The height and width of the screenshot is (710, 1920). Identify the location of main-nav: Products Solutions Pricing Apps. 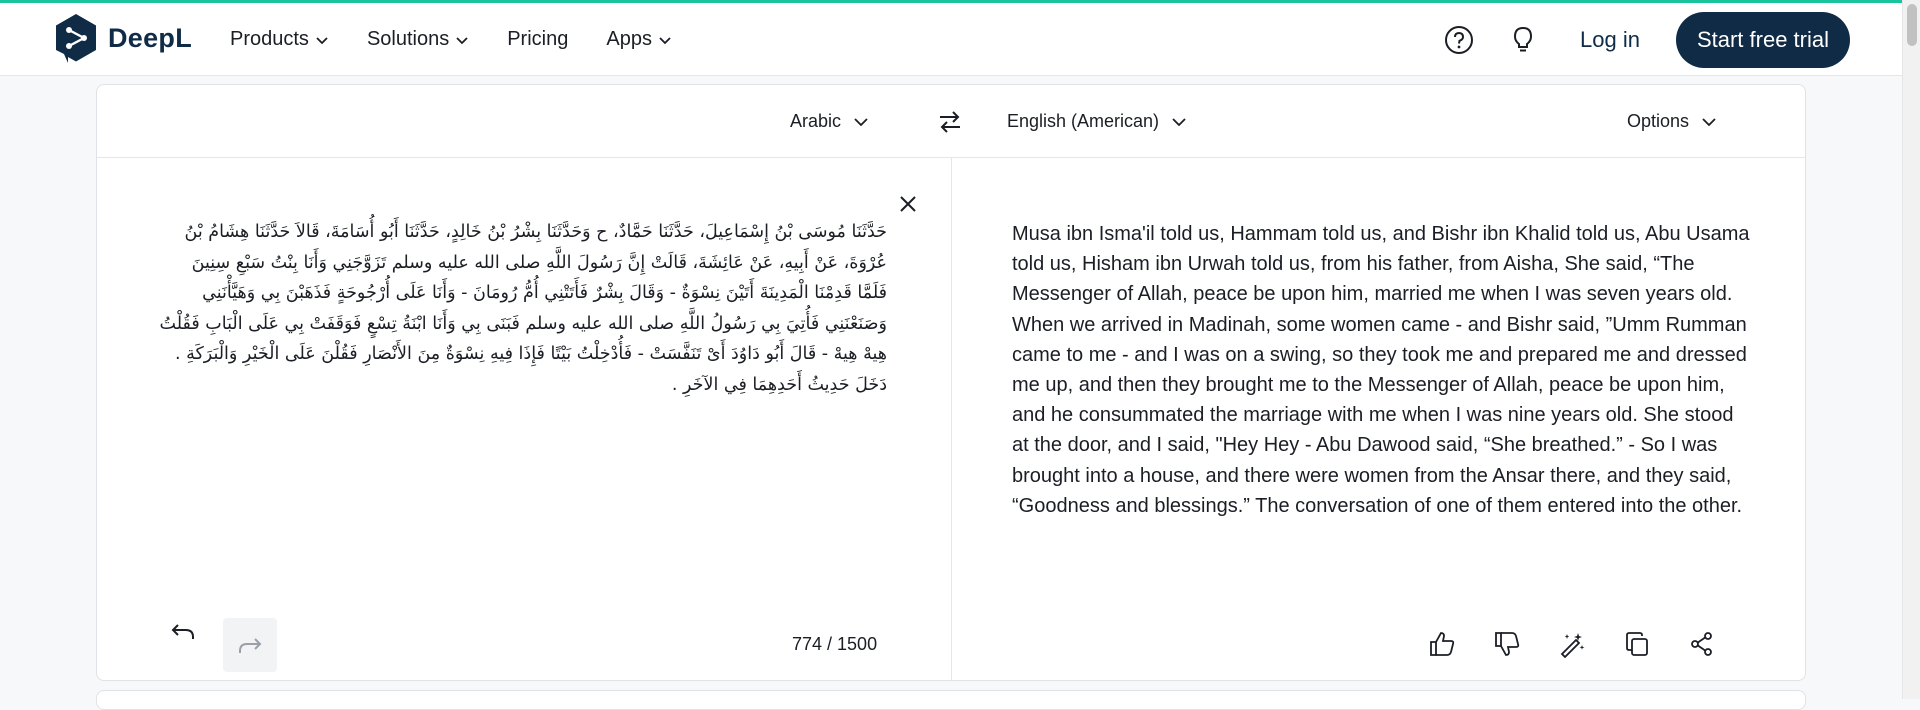
(470, 39).